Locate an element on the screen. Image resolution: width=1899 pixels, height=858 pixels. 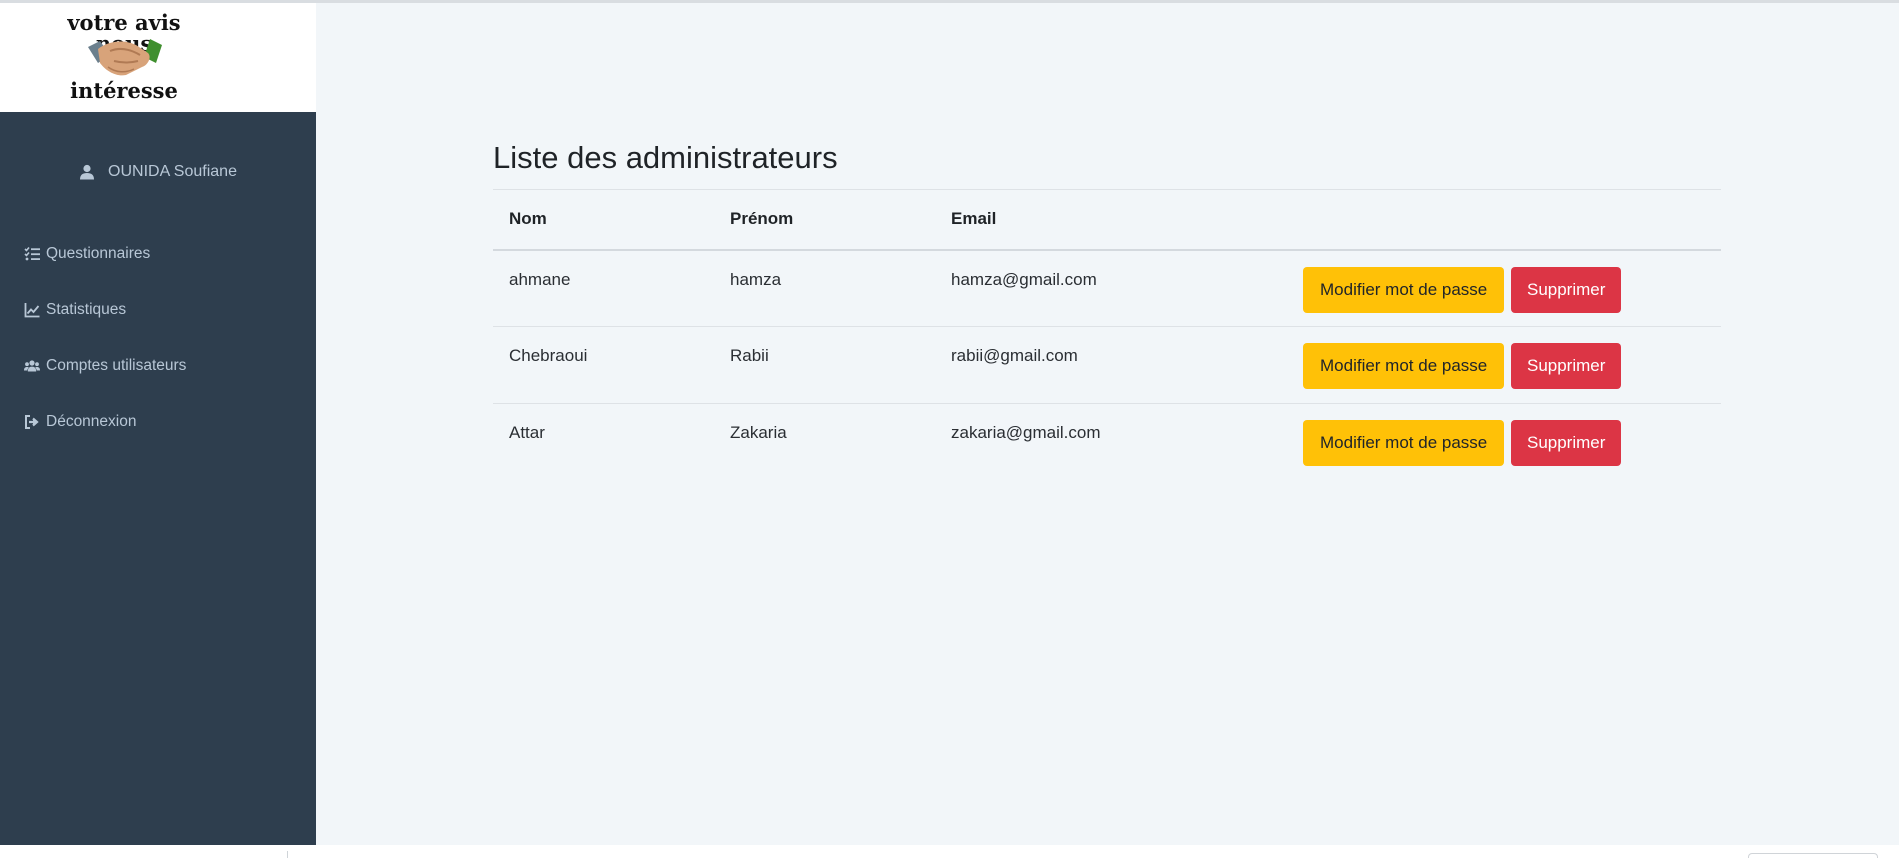
logo: votre avis nous intéresse is located at coordinates (124, 58).